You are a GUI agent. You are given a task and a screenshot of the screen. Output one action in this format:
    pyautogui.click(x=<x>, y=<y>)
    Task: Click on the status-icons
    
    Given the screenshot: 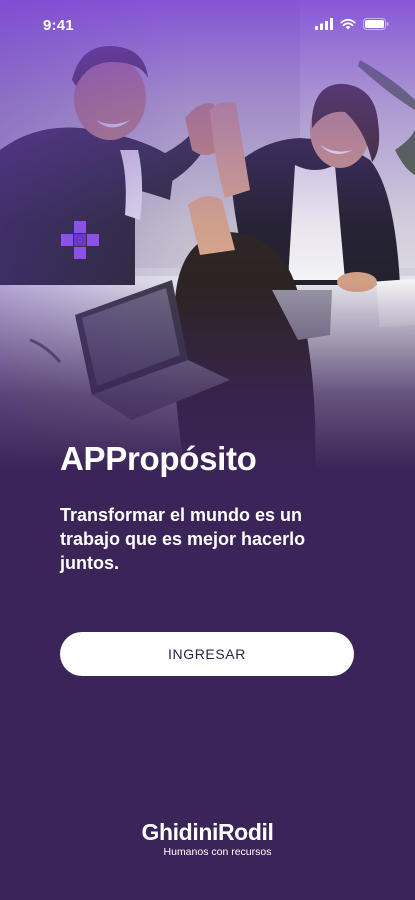 What is the action you would take?
    pyautogui.click(x=352, y=24)
    